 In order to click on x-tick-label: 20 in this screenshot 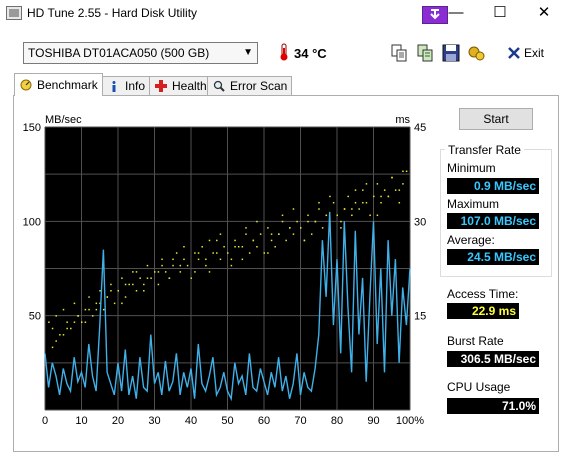, I will do `click(118, 421)`.